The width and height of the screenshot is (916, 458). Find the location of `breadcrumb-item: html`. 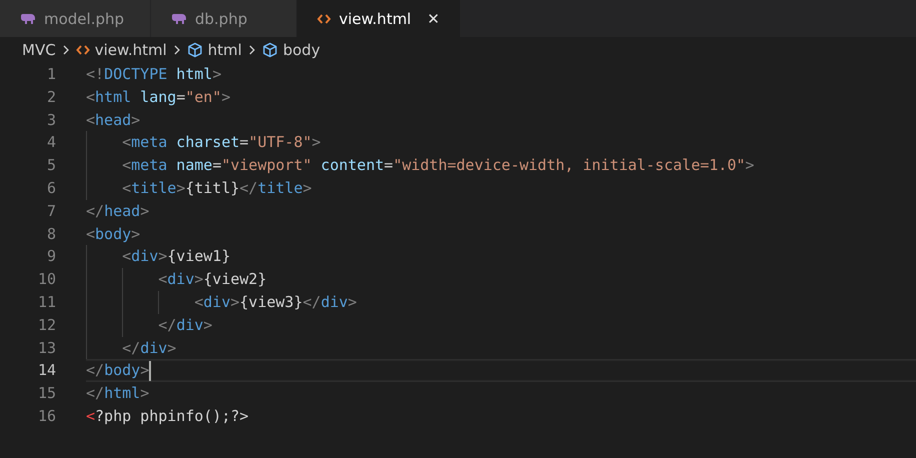

breadcrumb-item: html is located at coordinates (214, 50).